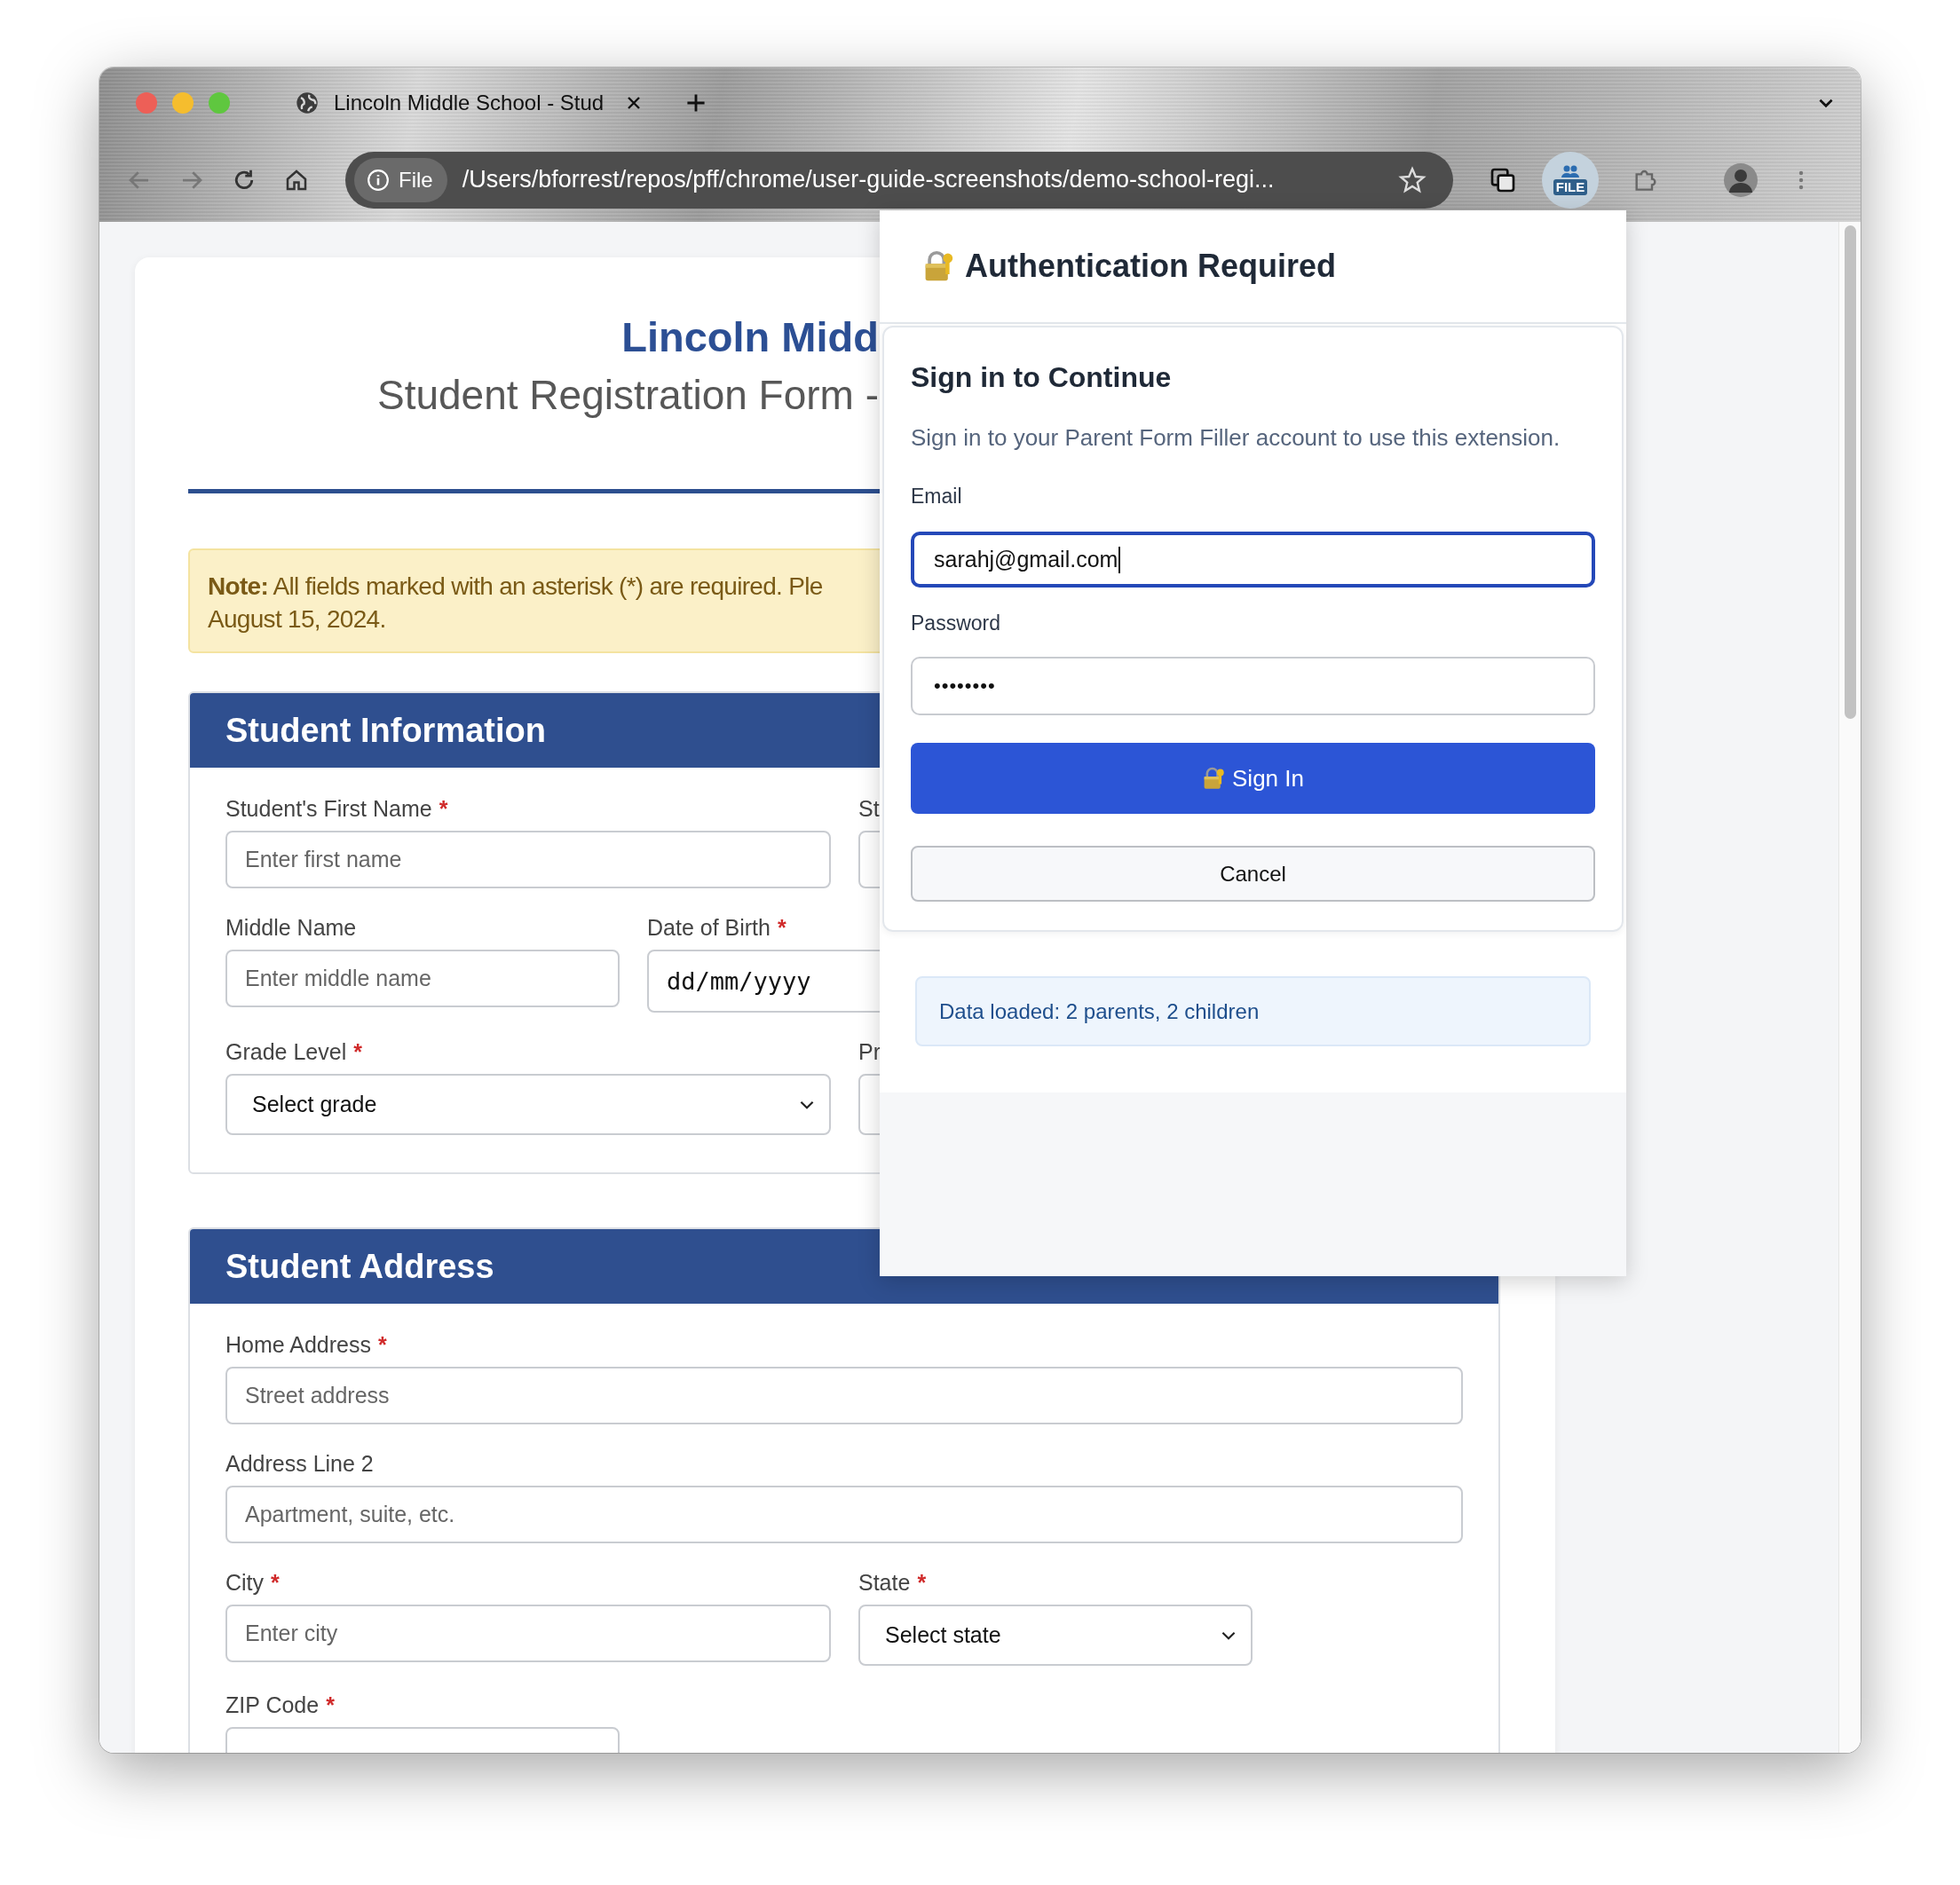 The image size is (1960, 1885). I want to click on section-title: Student Address, so click(359, 1266).